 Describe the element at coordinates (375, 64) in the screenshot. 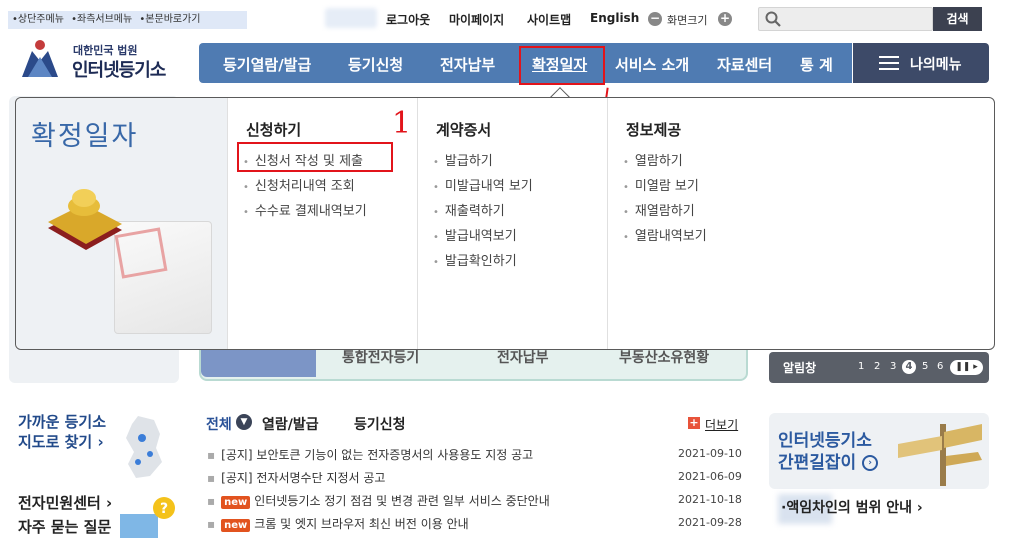

I see `nav-registry-apply: 등기신청` at that location.